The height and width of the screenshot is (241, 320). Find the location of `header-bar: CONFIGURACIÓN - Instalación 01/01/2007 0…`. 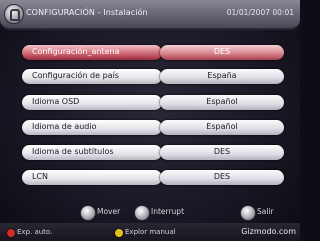

header-bar: CONFIGURACIÓN - Instalación 01/01/2007 0… is located at coordinates (150, 15).